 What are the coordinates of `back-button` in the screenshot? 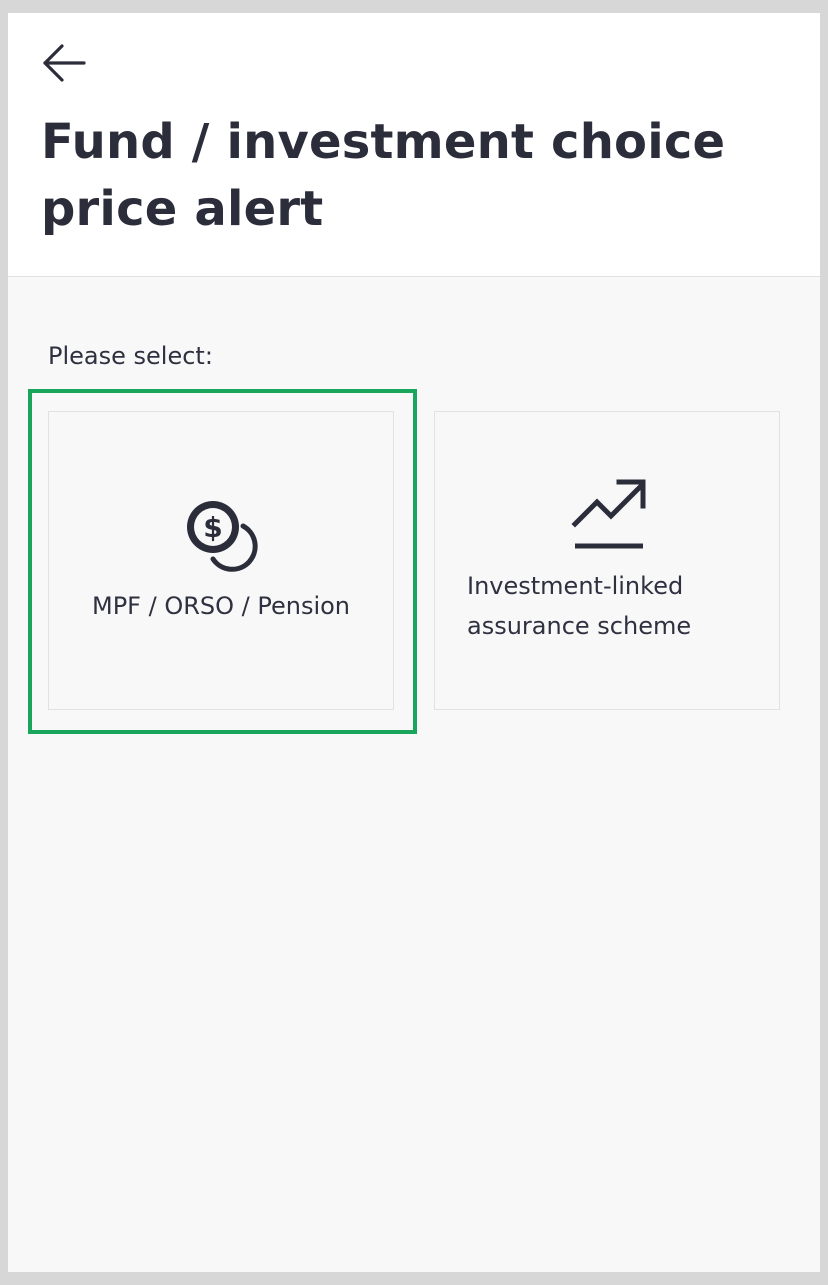 It's located at (64, 63).